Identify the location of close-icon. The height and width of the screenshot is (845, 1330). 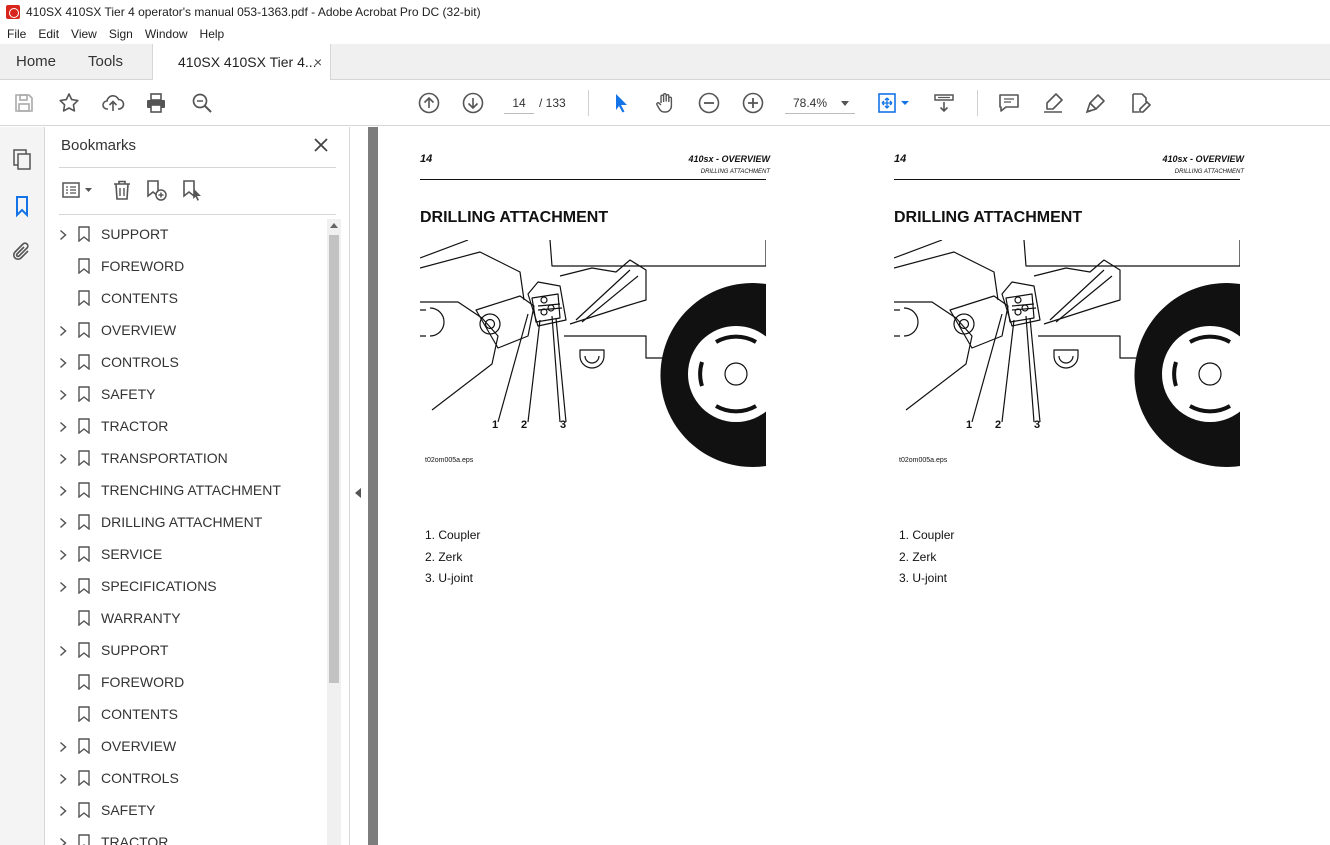
(321, 145).